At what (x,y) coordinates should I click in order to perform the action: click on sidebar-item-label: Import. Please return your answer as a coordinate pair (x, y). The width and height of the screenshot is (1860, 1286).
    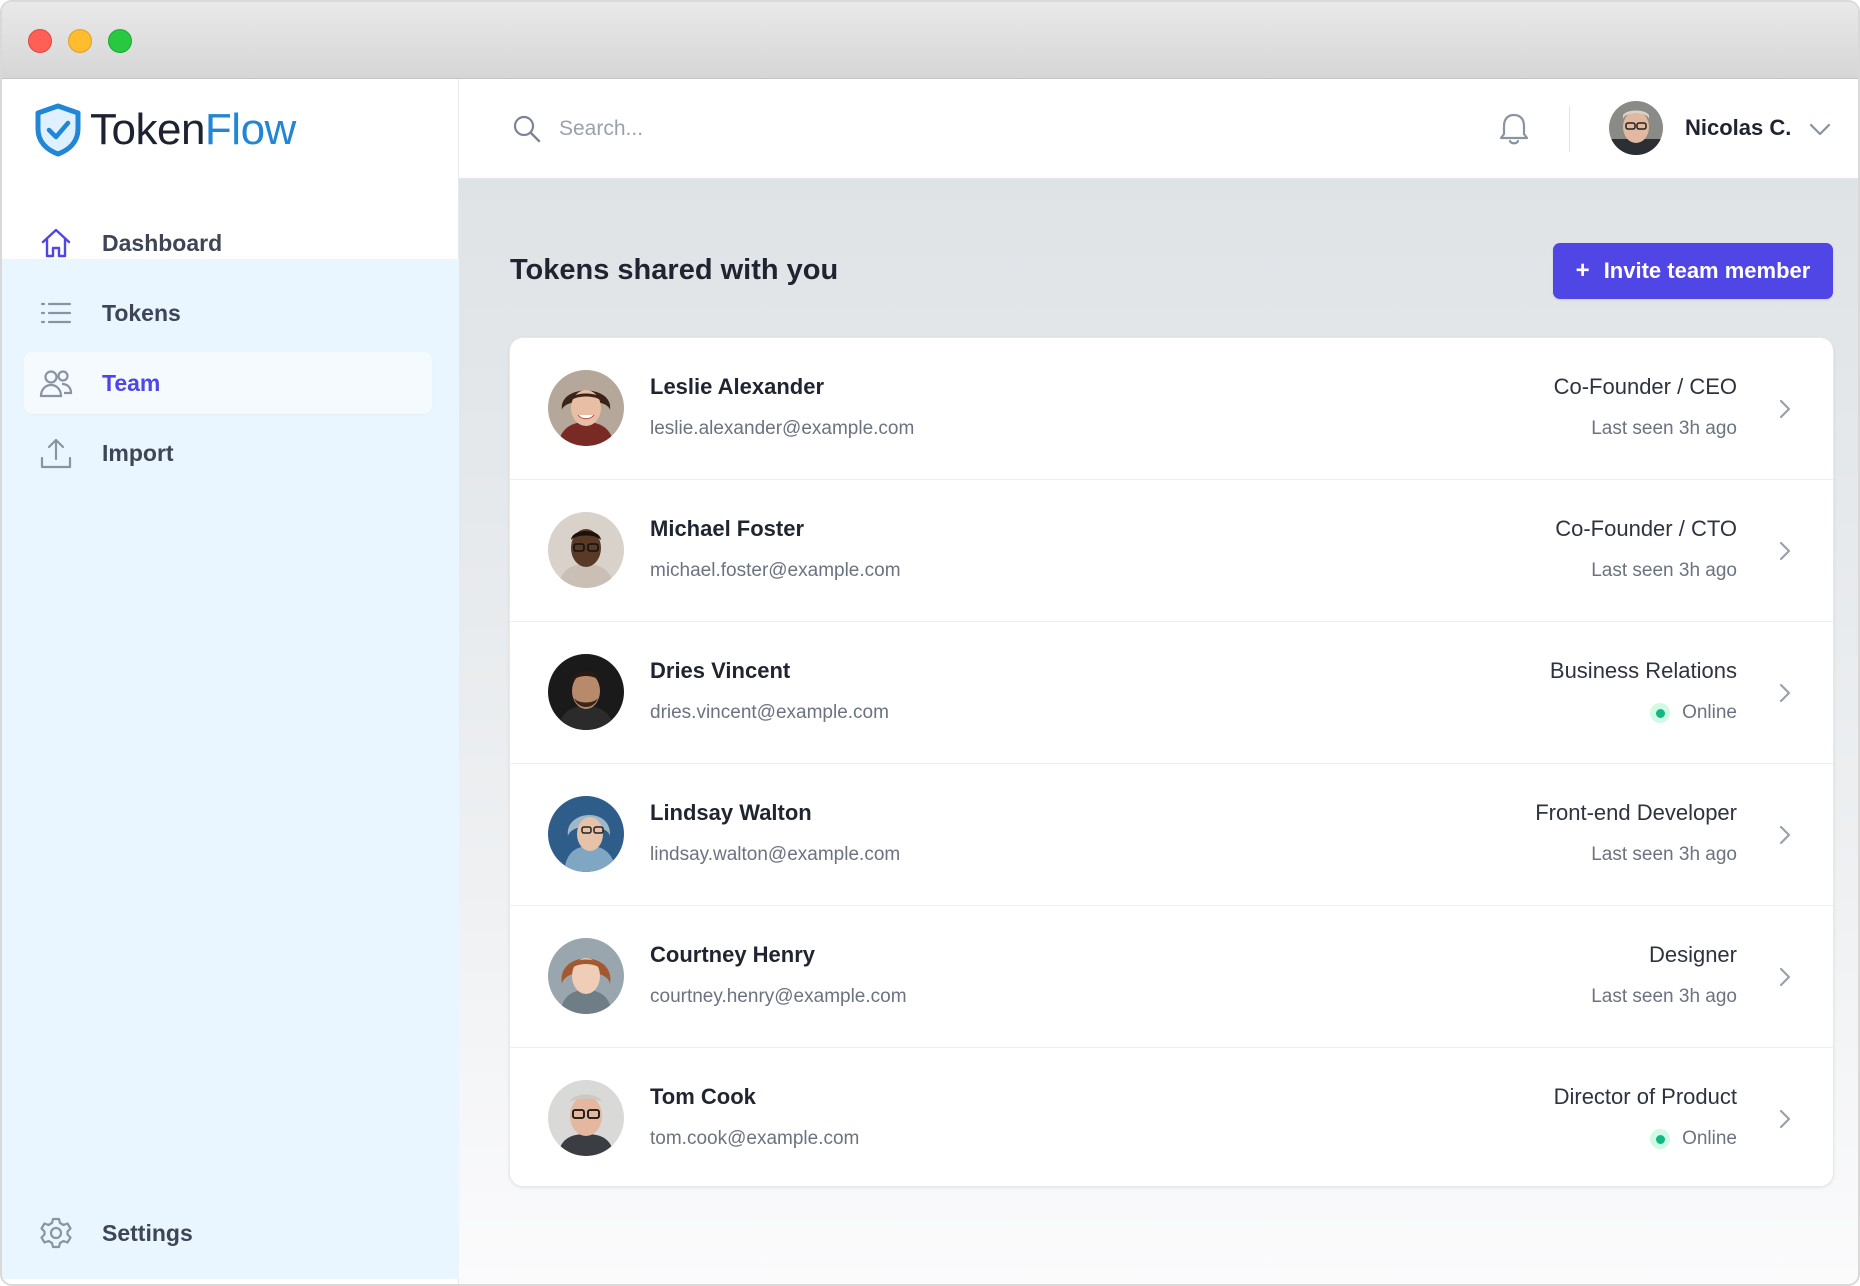
    Looking at the image, I should click on (138, 452).